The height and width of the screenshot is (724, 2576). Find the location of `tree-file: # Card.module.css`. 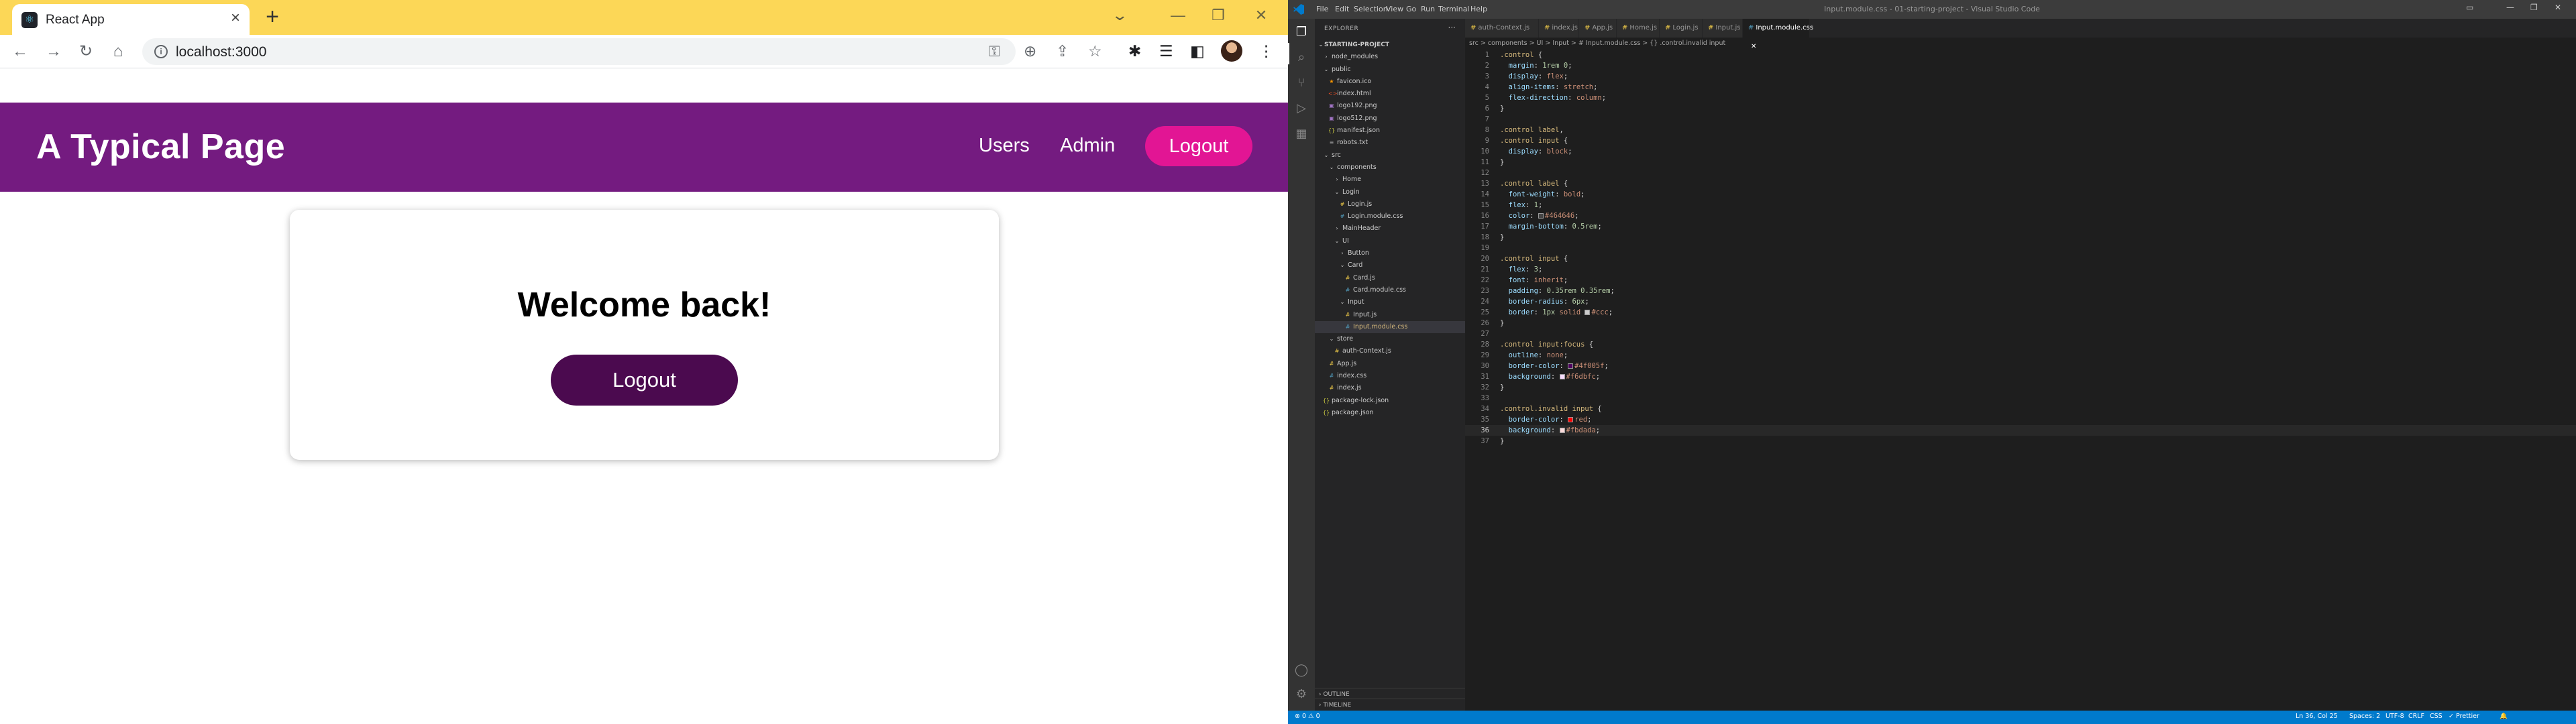

tree-file: # Card.module.css is located at coordinates (1390, 290).